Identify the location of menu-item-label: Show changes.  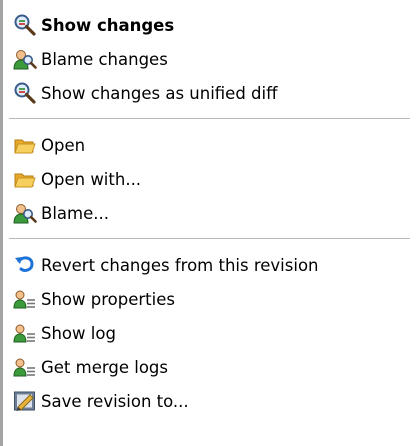
(108, 25).